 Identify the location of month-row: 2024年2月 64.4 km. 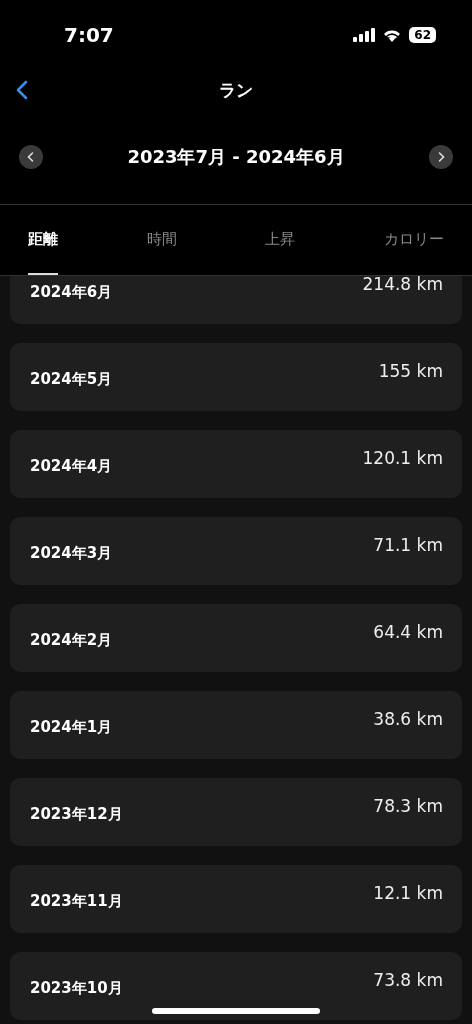
(236, 638).